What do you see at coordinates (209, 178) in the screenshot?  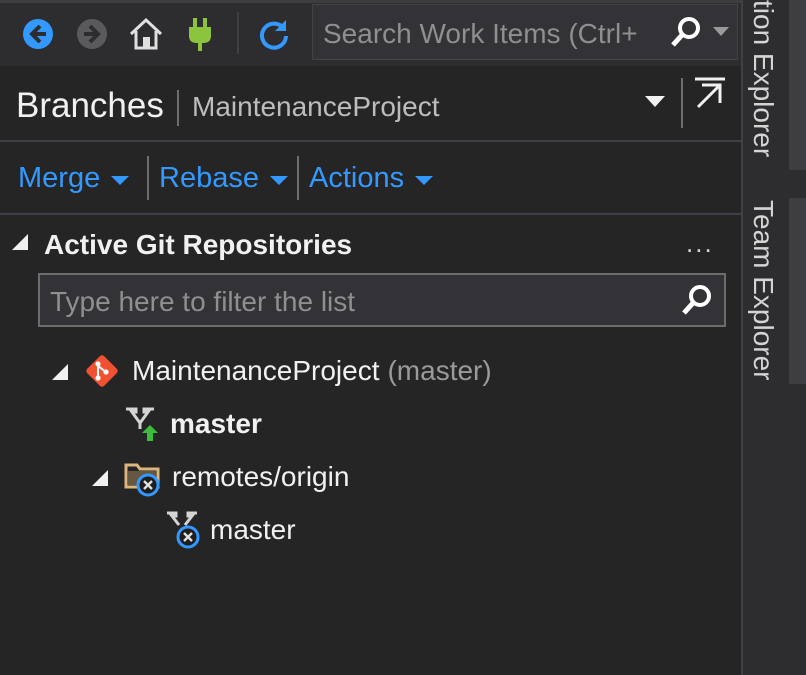 I see `rebase-label: Rebase` at bounding box center [209, 178].